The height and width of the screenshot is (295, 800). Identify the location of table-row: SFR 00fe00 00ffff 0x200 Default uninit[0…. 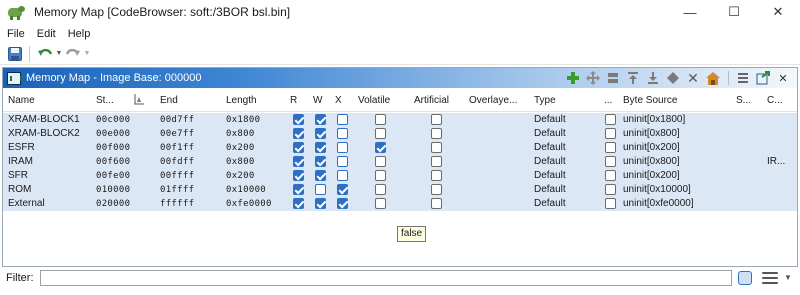
(400, 176).